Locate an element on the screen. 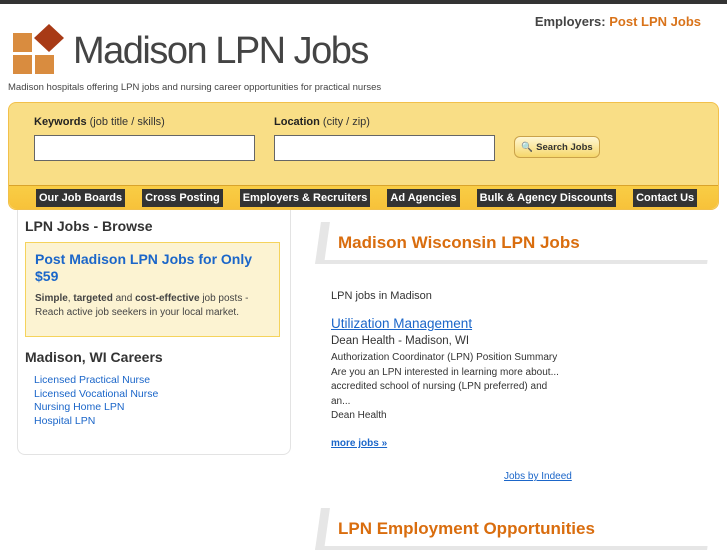  nav-employers-recruiters: Employers & Recruiters is located at coordinates (305, 197).